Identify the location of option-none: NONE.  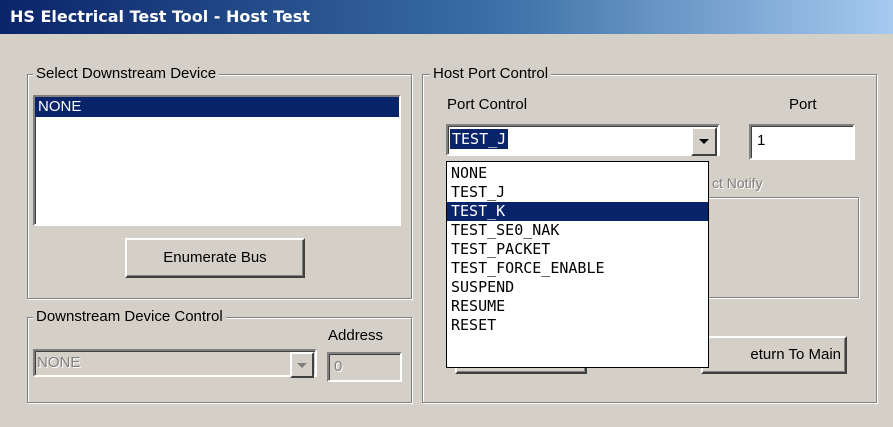
(577, 173).